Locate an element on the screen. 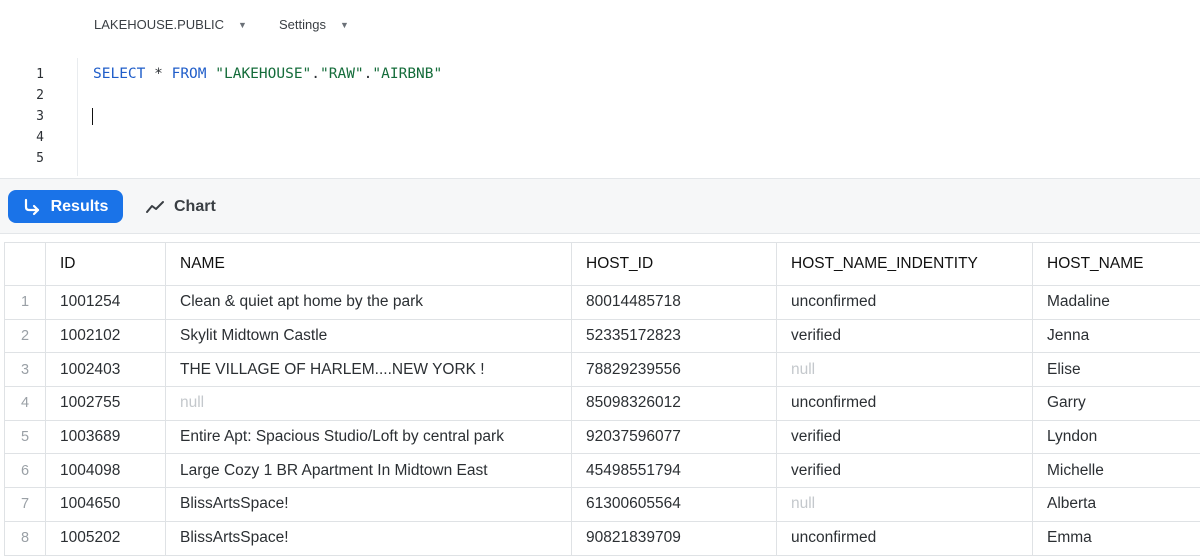 The height and width of the screenshot is (556, 1200). keyword-select: SELECT is located at coordinates (119, 74).